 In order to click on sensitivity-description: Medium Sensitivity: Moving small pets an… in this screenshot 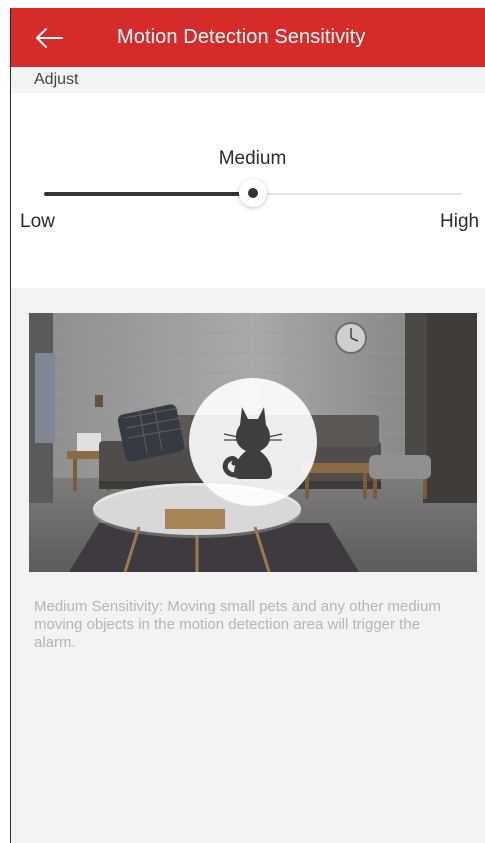, I will do `click(237, 624)`.